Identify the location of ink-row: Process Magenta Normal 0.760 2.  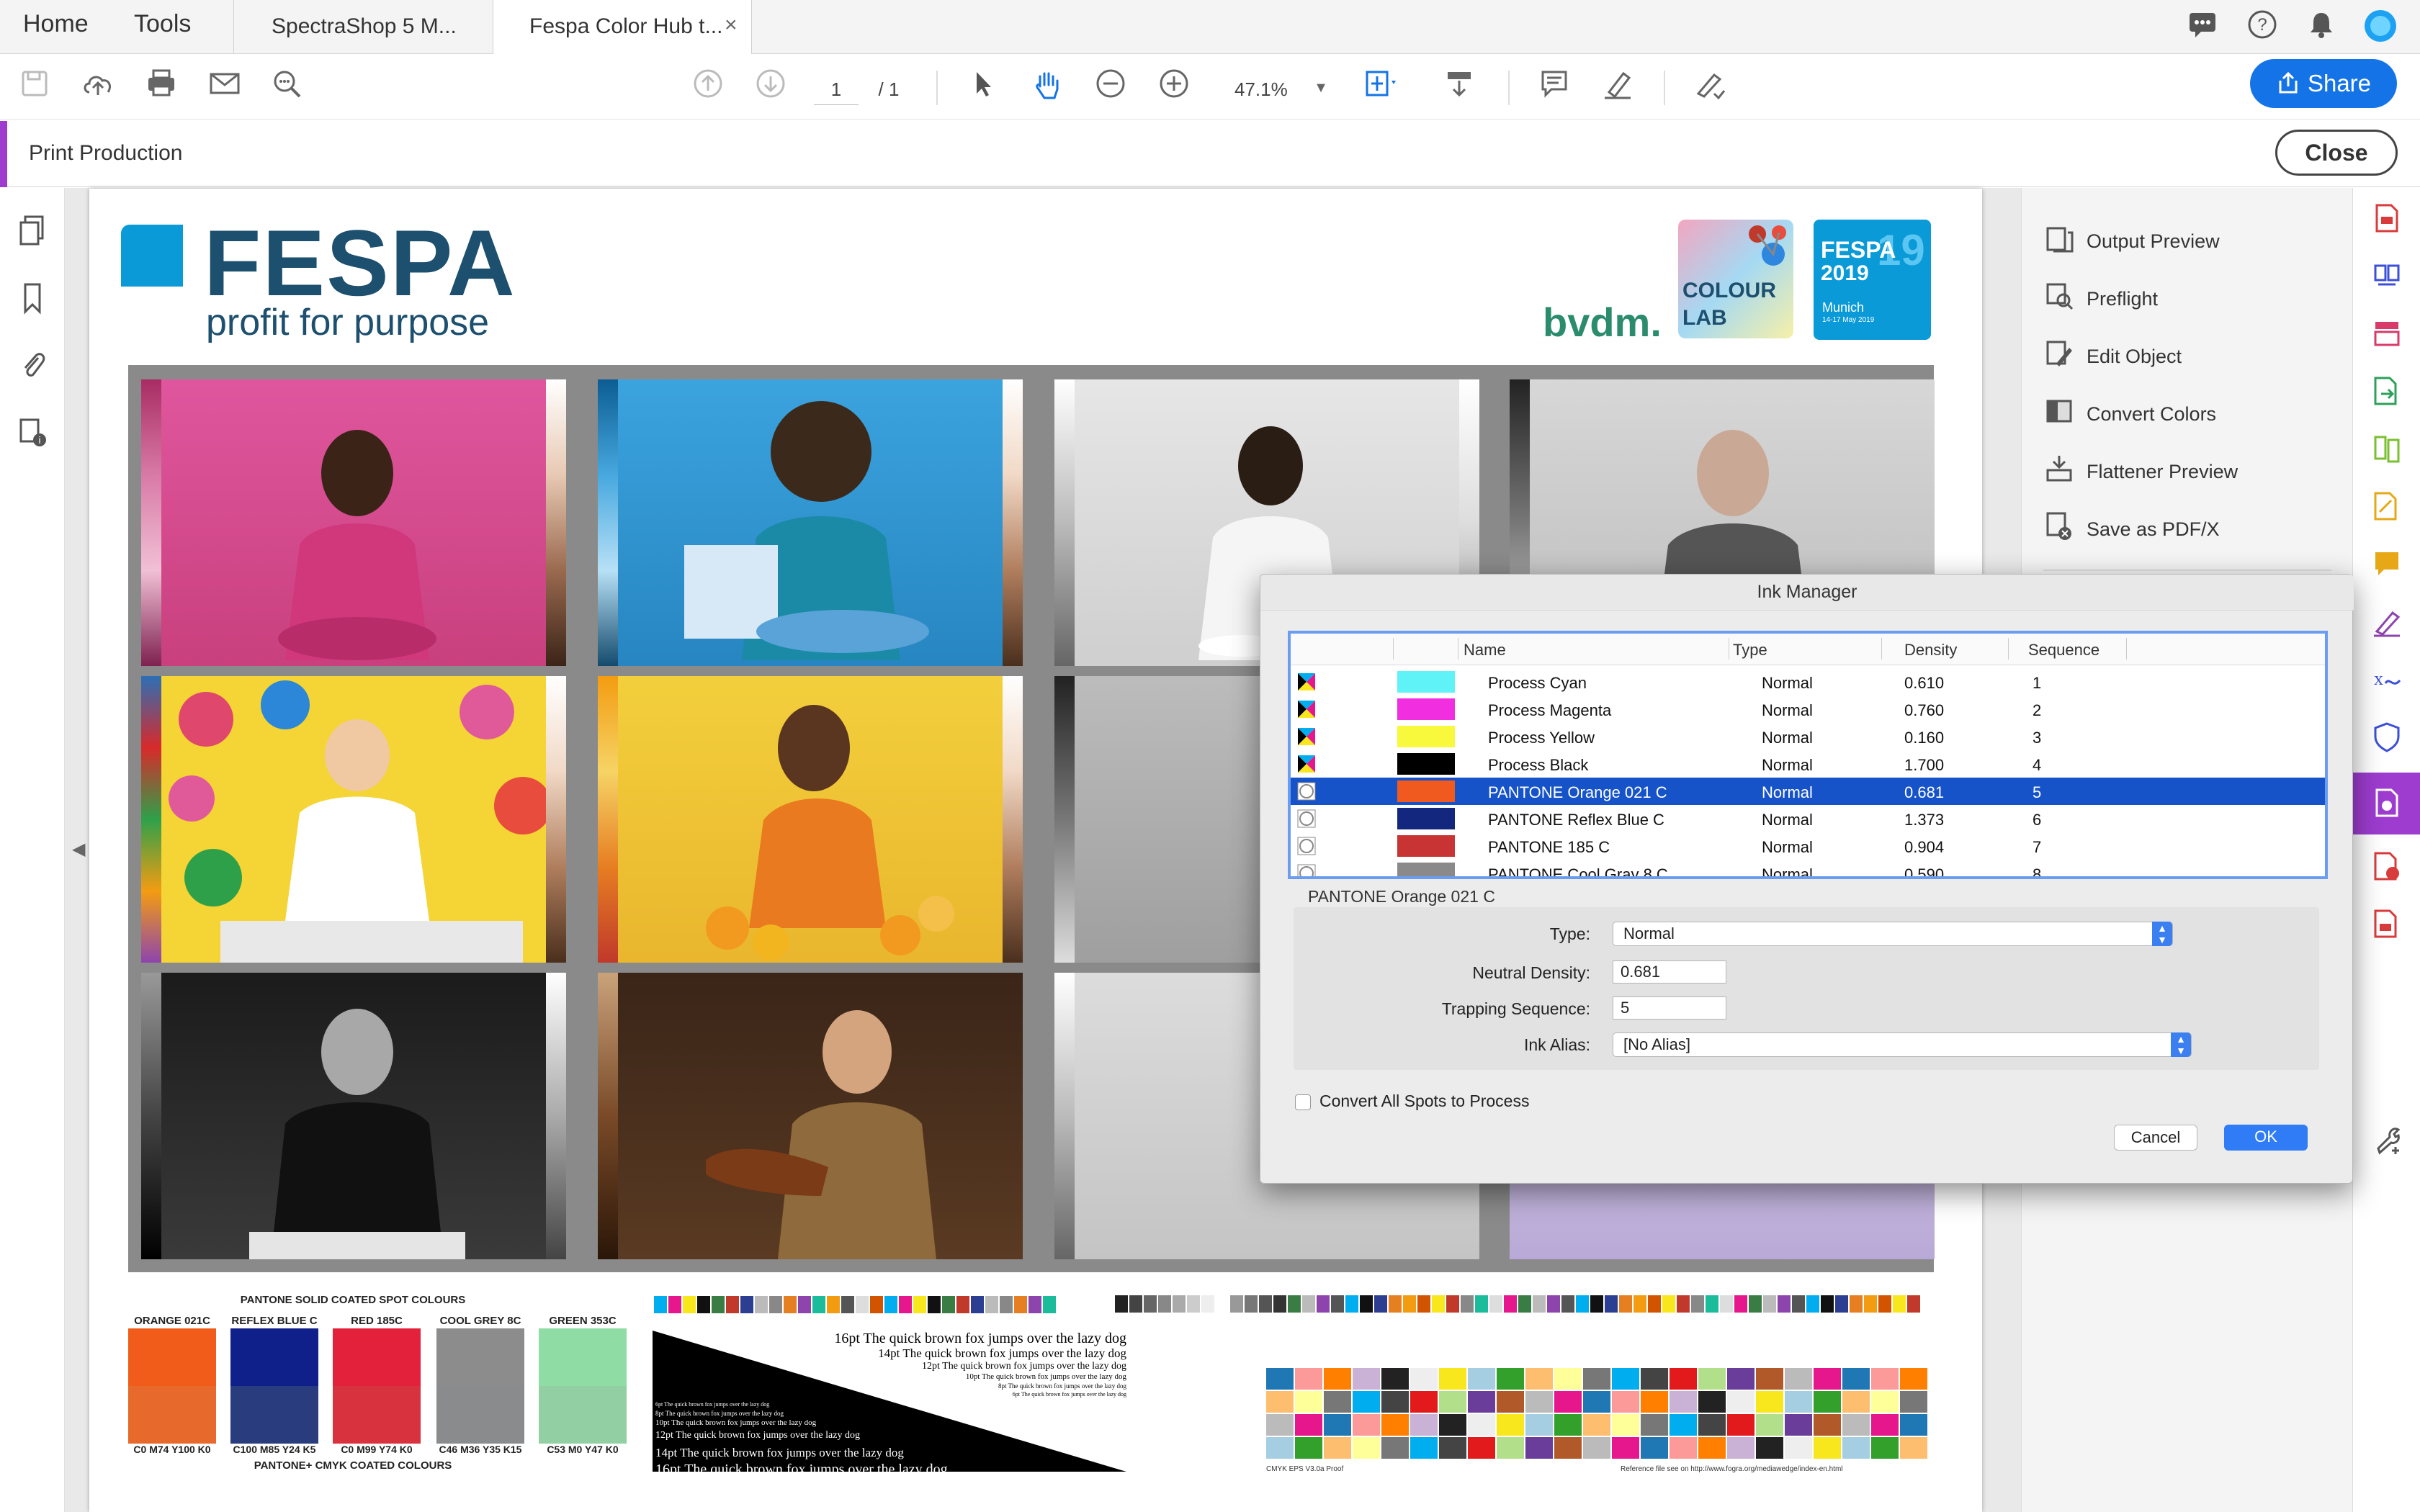
(1808, 709).